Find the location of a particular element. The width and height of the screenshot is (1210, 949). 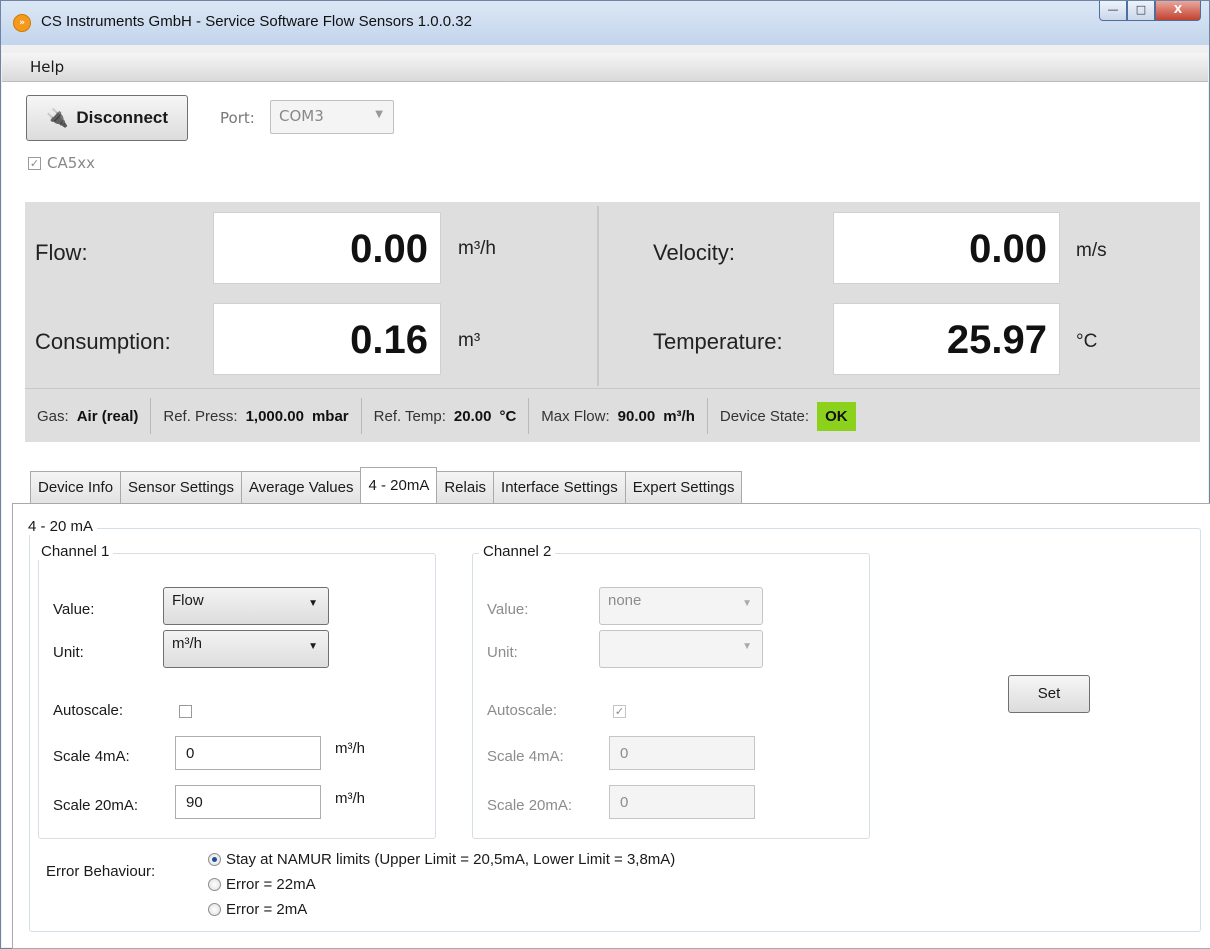

consumption-label: Consumption: is located at coordinates (103, 341).